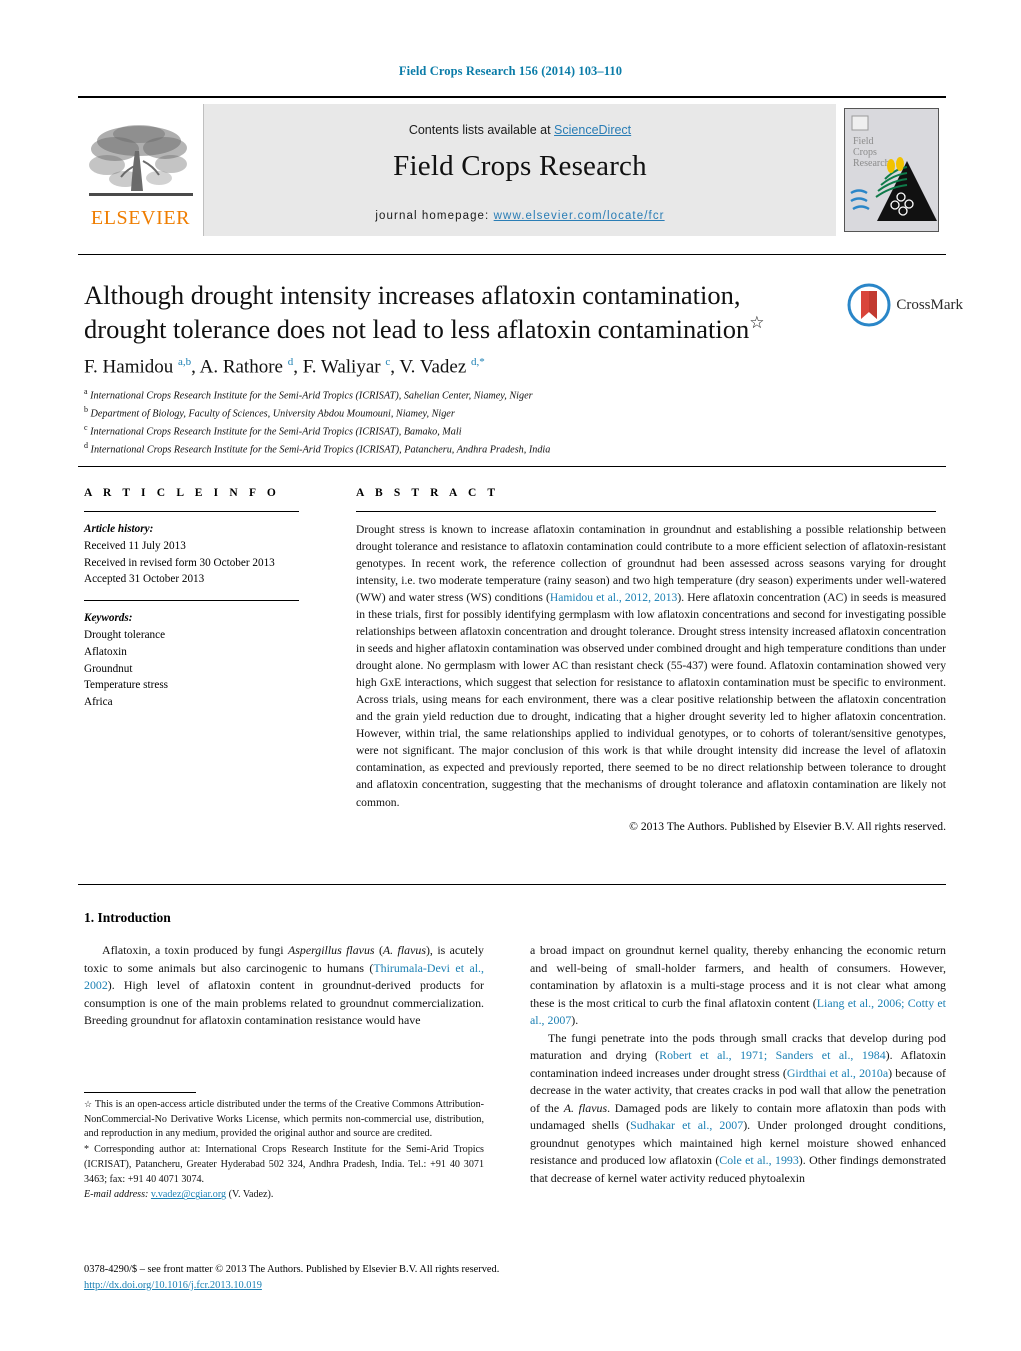  What do you see at coordinates (512, 884) in the screenshot?
I see `abstract-band-bottom-divider` at bounding box center [512, 884].